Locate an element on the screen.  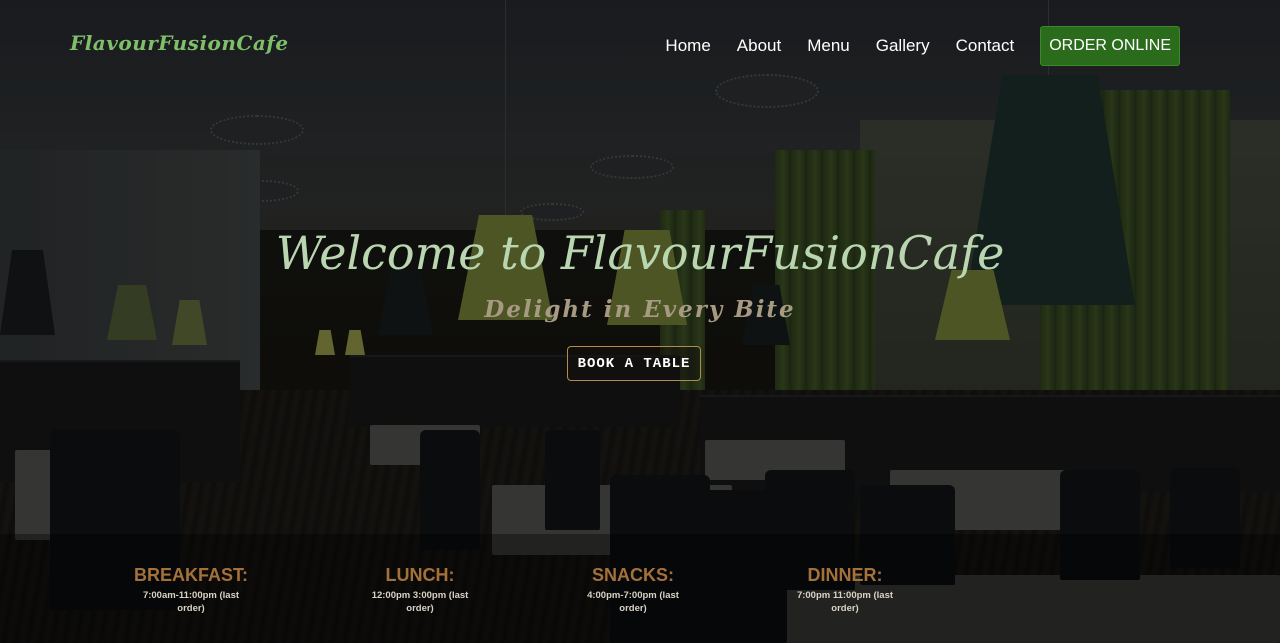
meal-lunch: LUNCH: 12:00pm 3:00pm (last order) is located at coordinates (420, 590).